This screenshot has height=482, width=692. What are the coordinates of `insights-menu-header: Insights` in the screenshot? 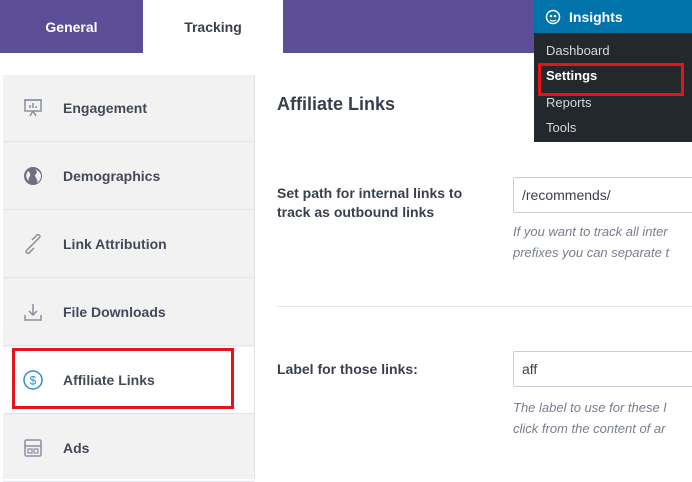 It's located at (613, 16).